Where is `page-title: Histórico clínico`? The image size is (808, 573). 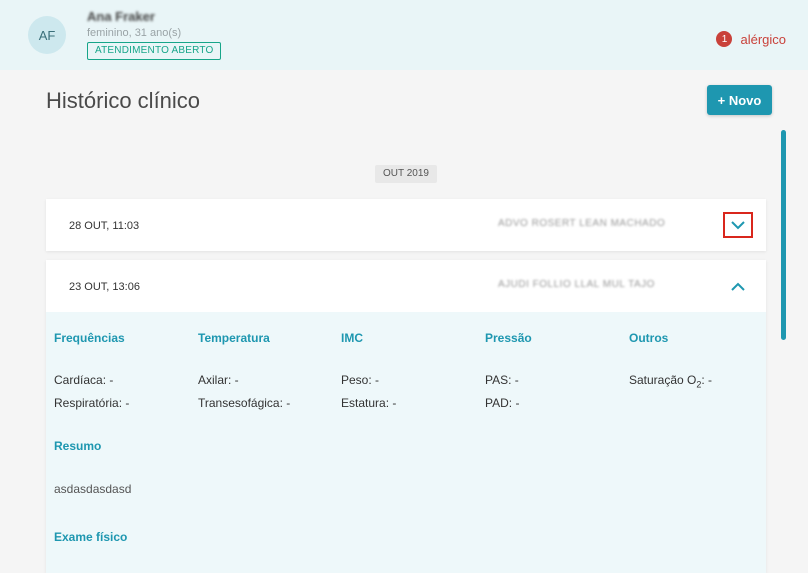
page-title: Histórico clínico is located at coordinates (123, 100).